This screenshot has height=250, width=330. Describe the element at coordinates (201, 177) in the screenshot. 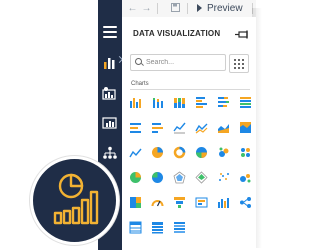

I see `polar-chart-icon` at that location.